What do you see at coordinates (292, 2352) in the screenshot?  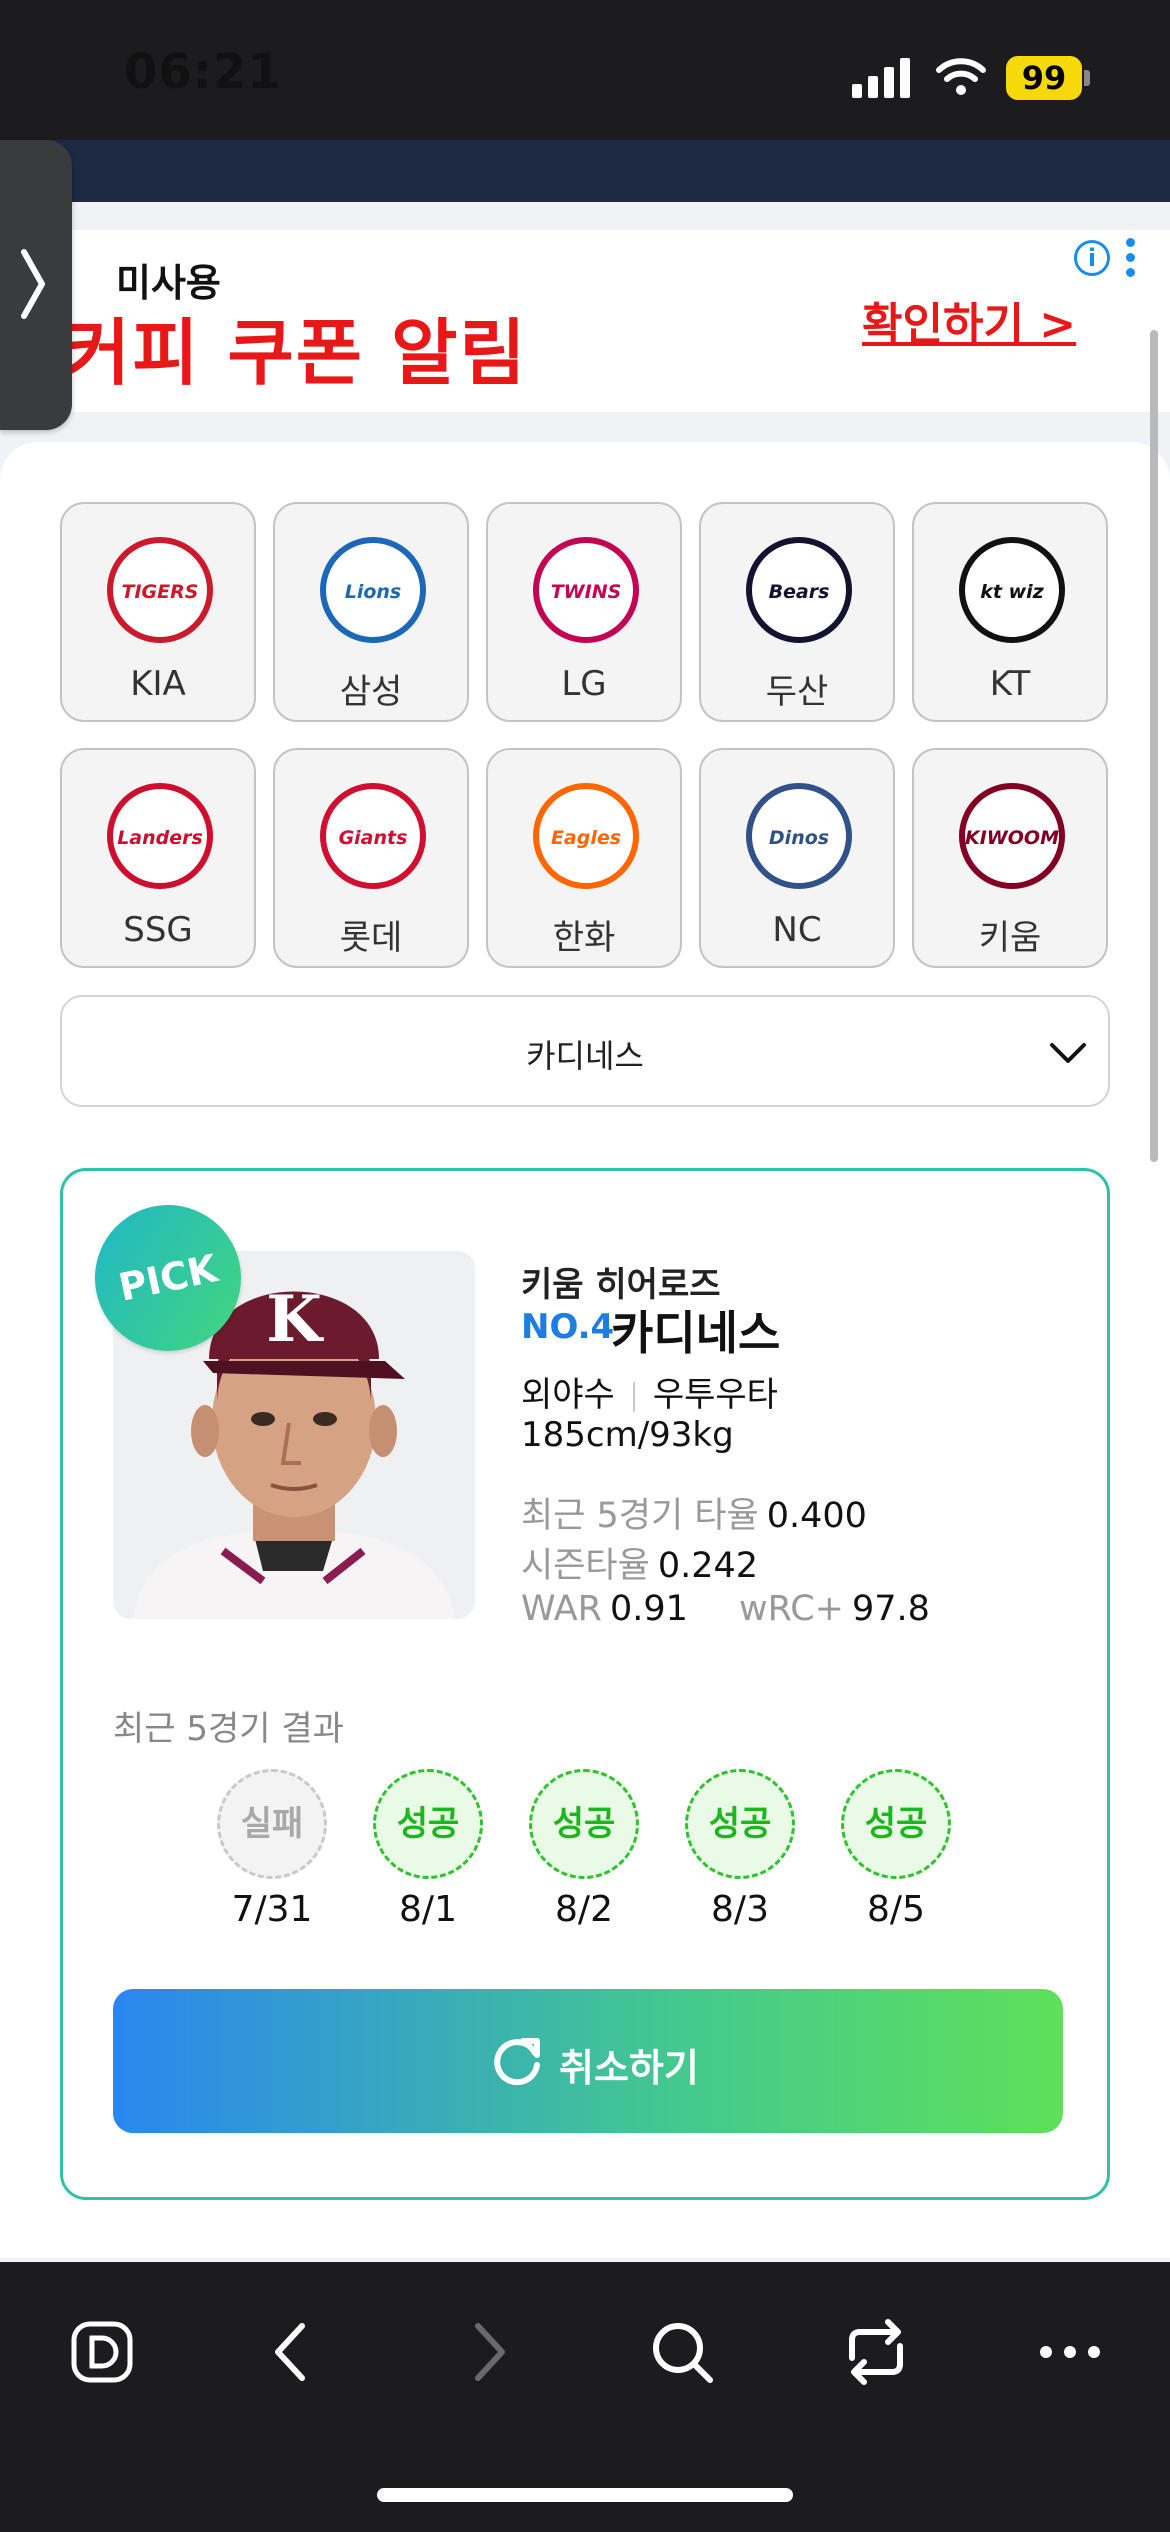 I see `back-icon` at bounding box center [292, 2352].